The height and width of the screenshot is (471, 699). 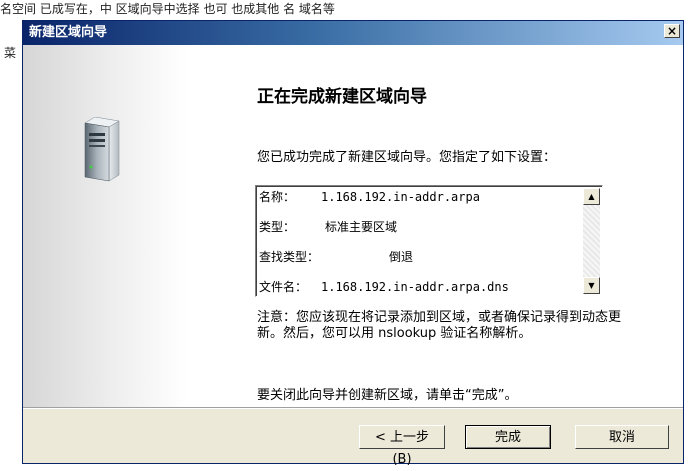 What do you see at coordinates (420, 261) in the screenshot?
I see `summary-line-lookup-type: 查找类型： 倒退` at bounding box center [420, 261].